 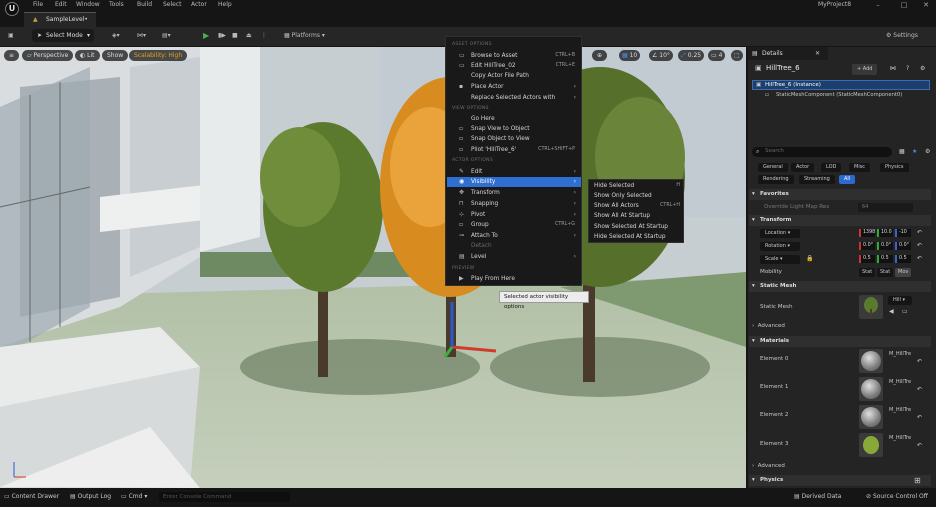 I want to click on world-local-icon: ⊕, so click(x=600, y=55).